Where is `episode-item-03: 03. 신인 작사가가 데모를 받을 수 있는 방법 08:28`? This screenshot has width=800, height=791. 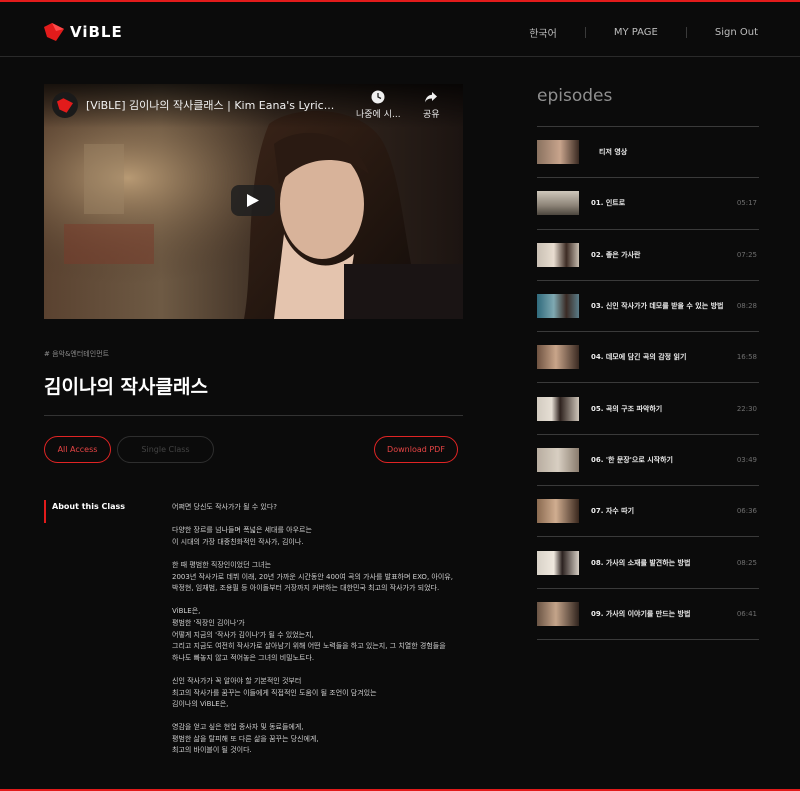 episode-item-03: 03. 신인 작사가가 데모를 받을 수 있는 방법 08:28 is located at coordinates (648, 307).